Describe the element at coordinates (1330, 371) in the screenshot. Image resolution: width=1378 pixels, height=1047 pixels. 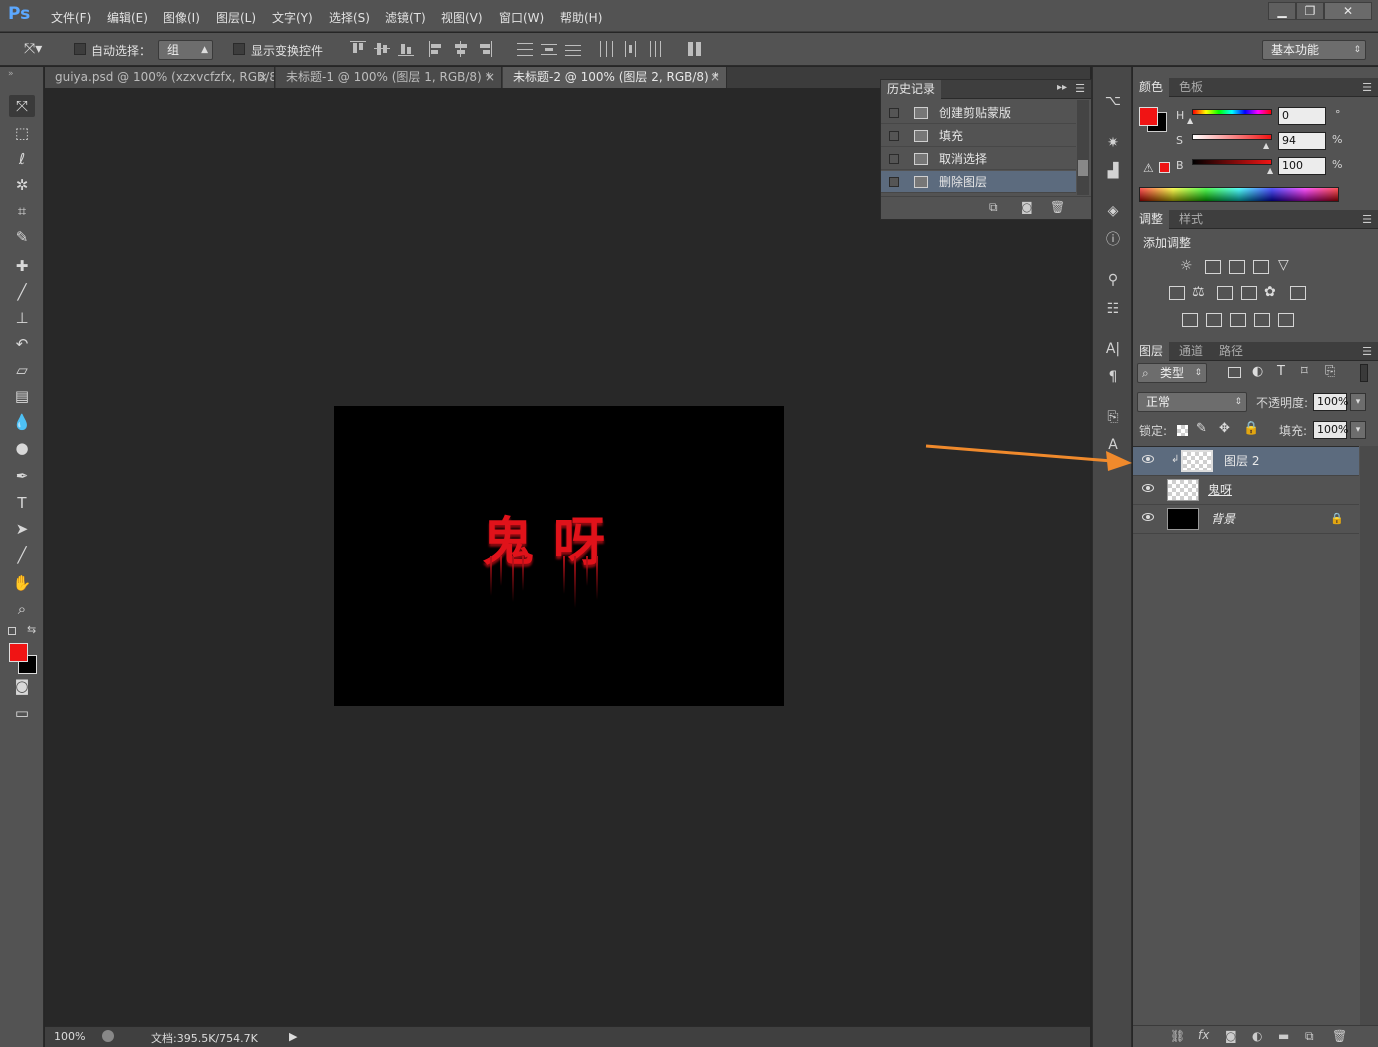
I see `filter-smart-object-icon: ⎘` at that location.